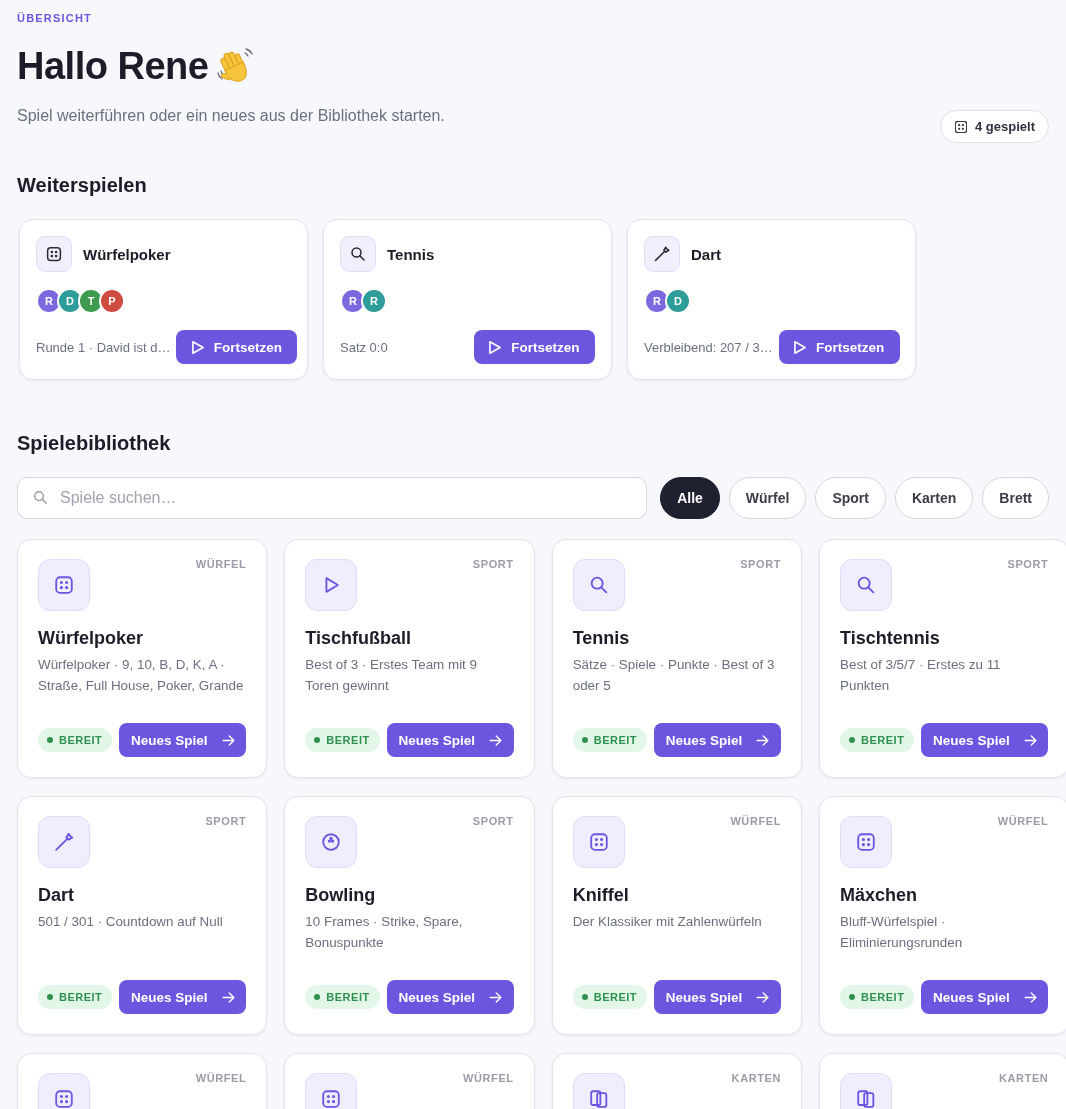 Image resolution: width=1066 pixels, height=1109 pixels. What do you see at coordinates (1005, 126) in the screenshot?
I see `played-count-label: 4 gespielt` at bounding box center [1005, 126].